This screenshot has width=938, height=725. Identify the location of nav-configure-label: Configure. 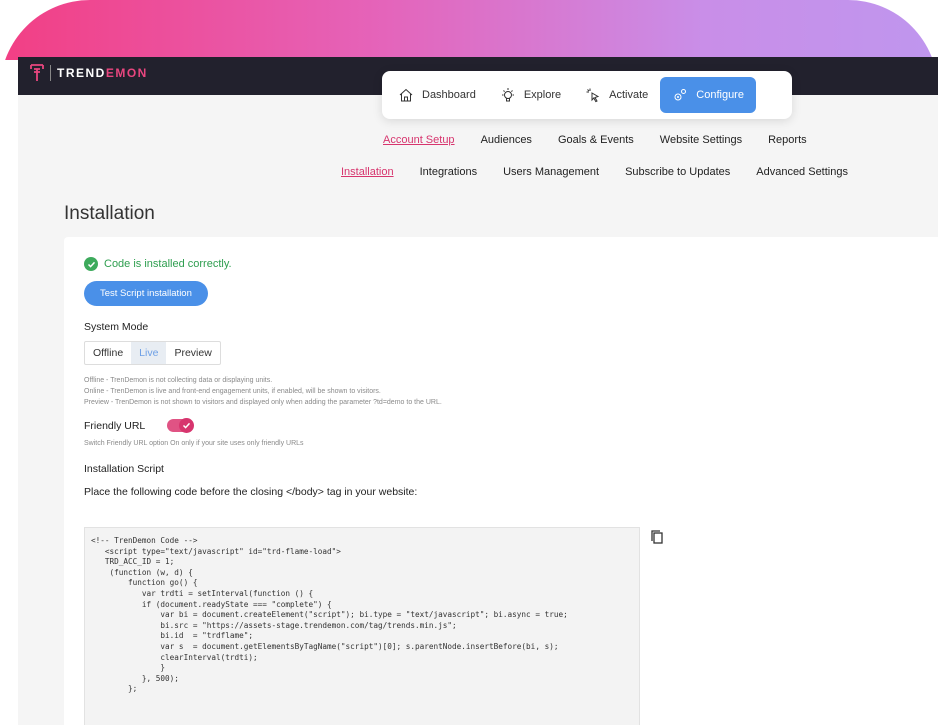
(720, 95).